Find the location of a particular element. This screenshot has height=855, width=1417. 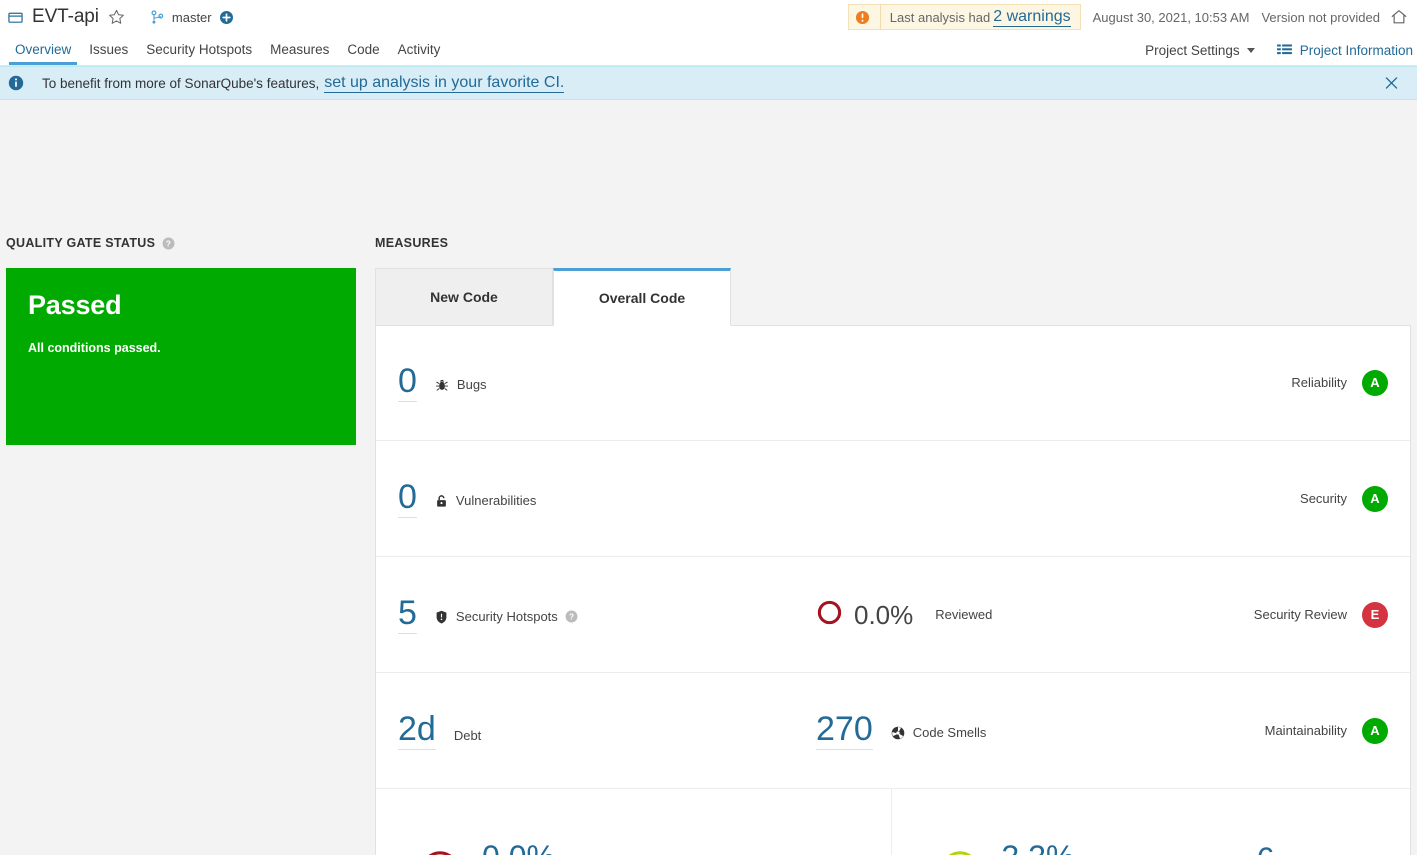

maintainability-rating: Maintainability A is located at coordinates (1326, 730).